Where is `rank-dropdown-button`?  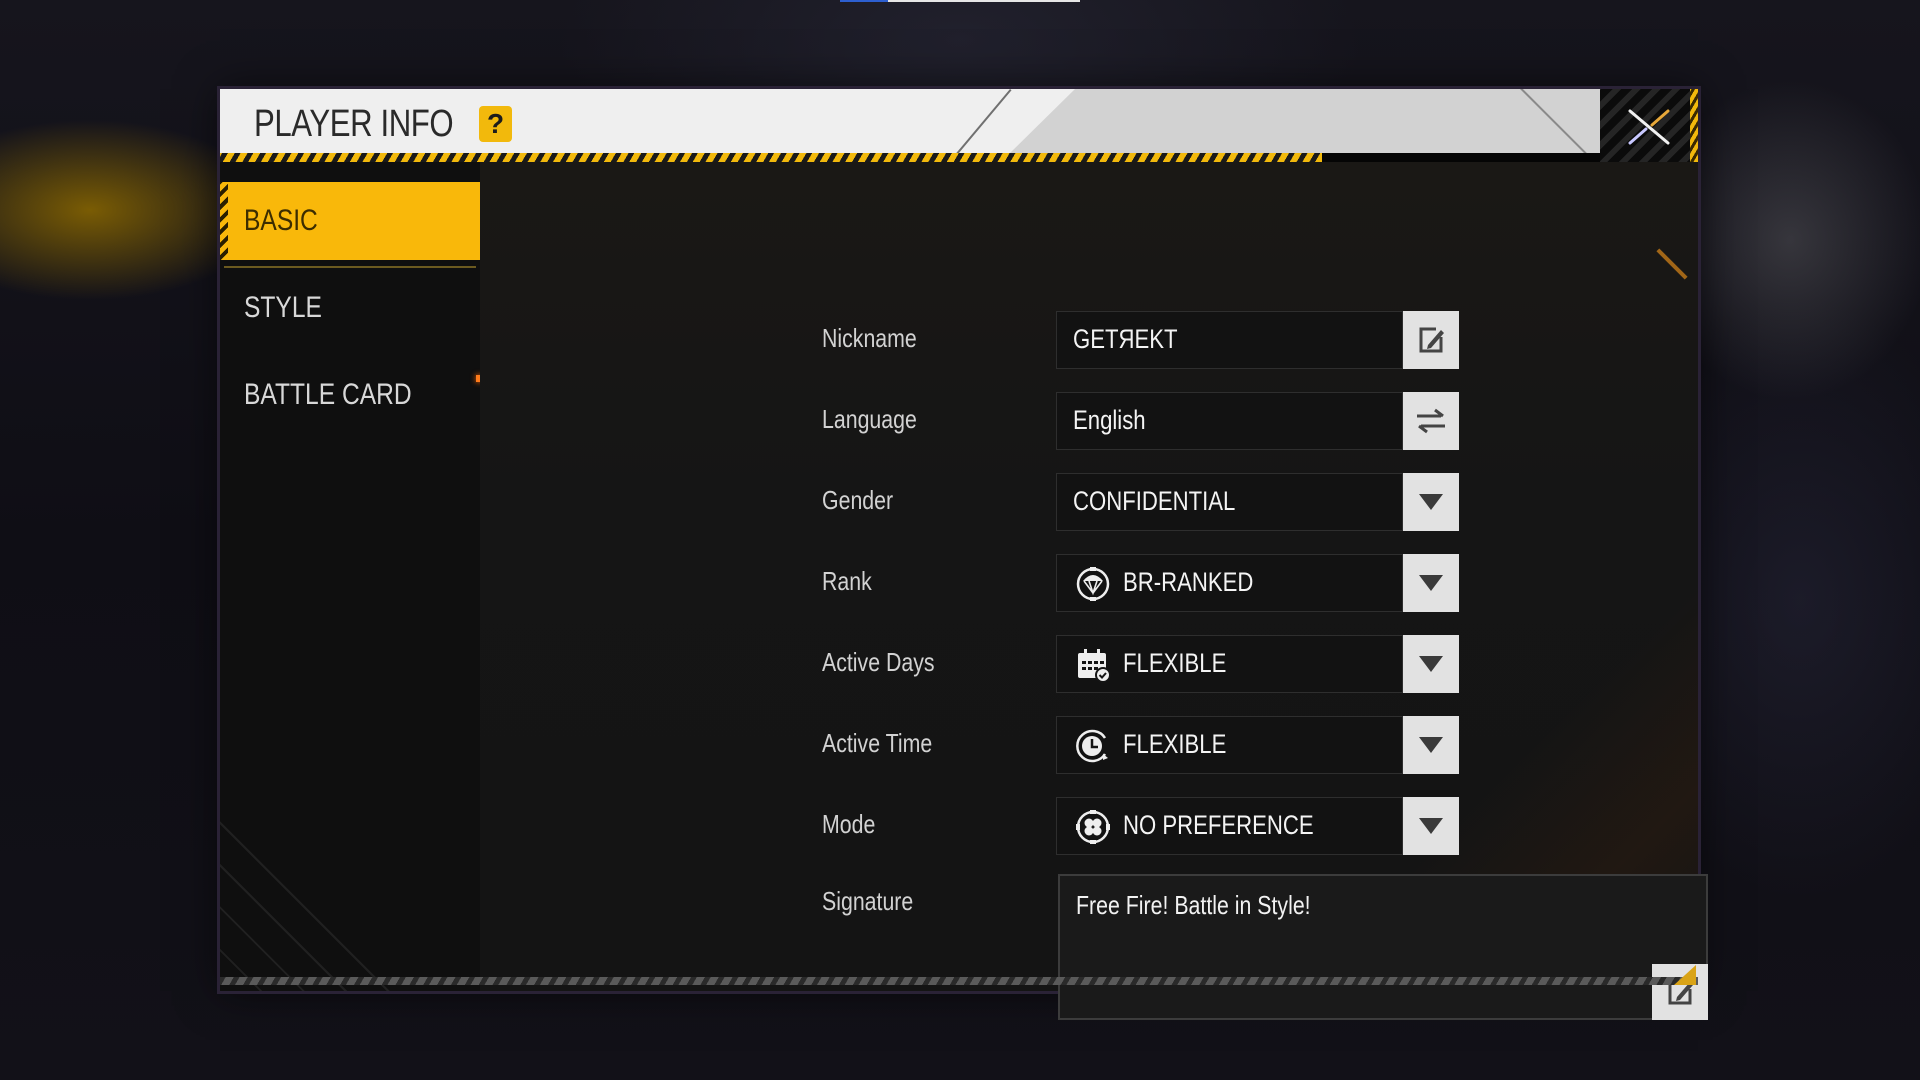
rank-dropdown-button is located at coordinates (1431, 583).